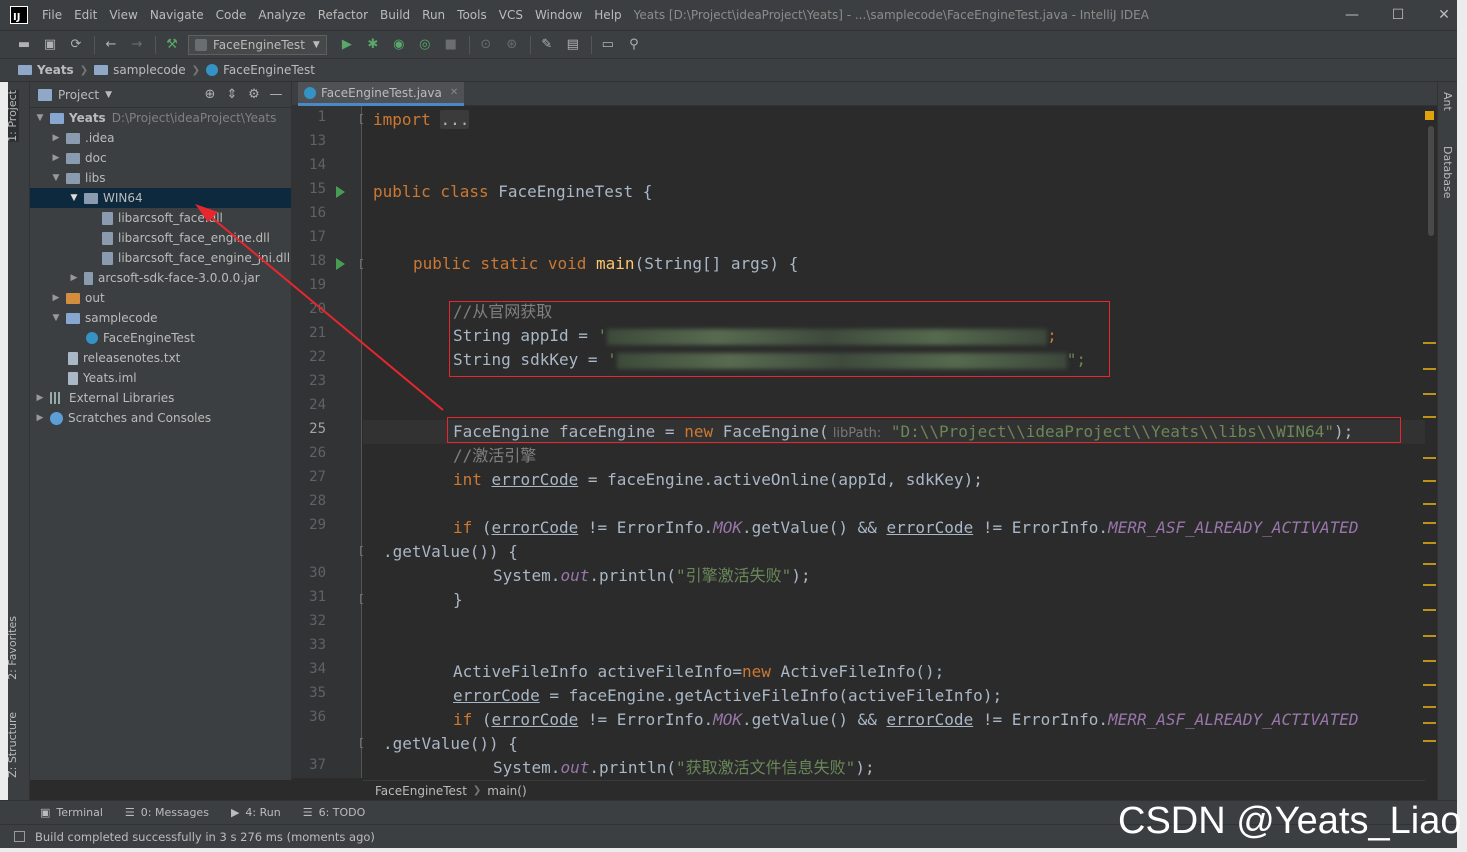  I want to click on crumb-package: samplecode, so click(140, 70).